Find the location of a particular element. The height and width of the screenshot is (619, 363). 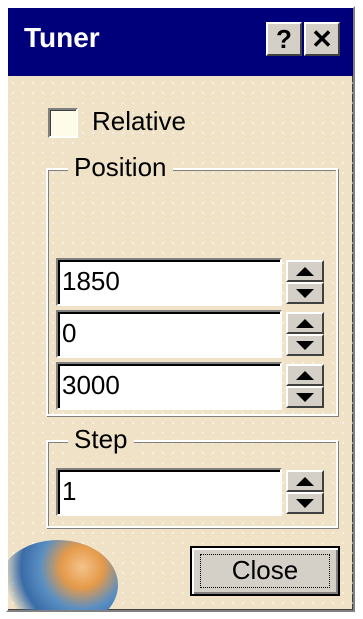

position-legend: Position is located at coordinates (120, 167).